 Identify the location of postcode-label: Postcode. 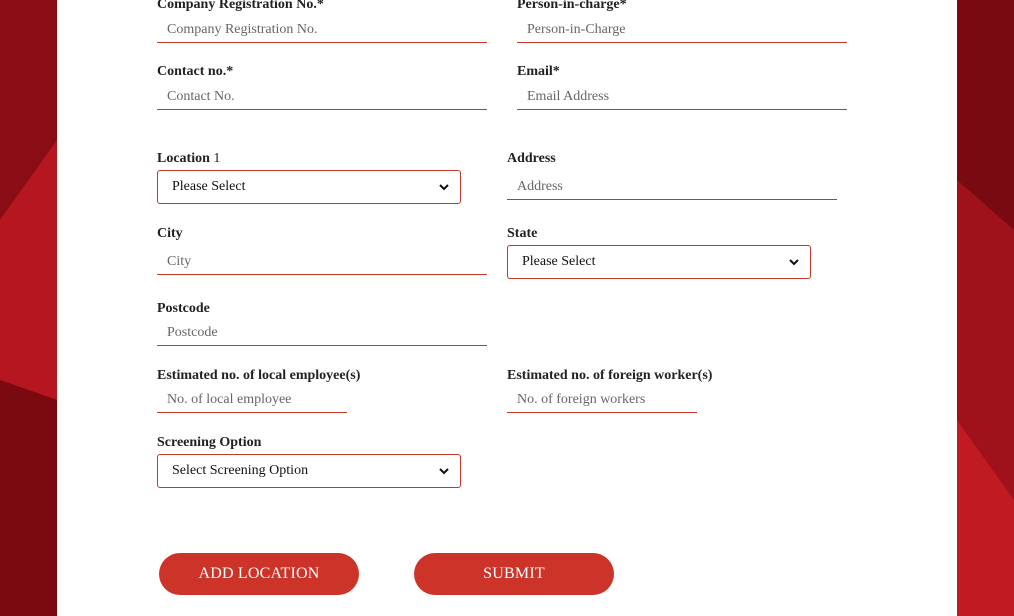
(183, 308).